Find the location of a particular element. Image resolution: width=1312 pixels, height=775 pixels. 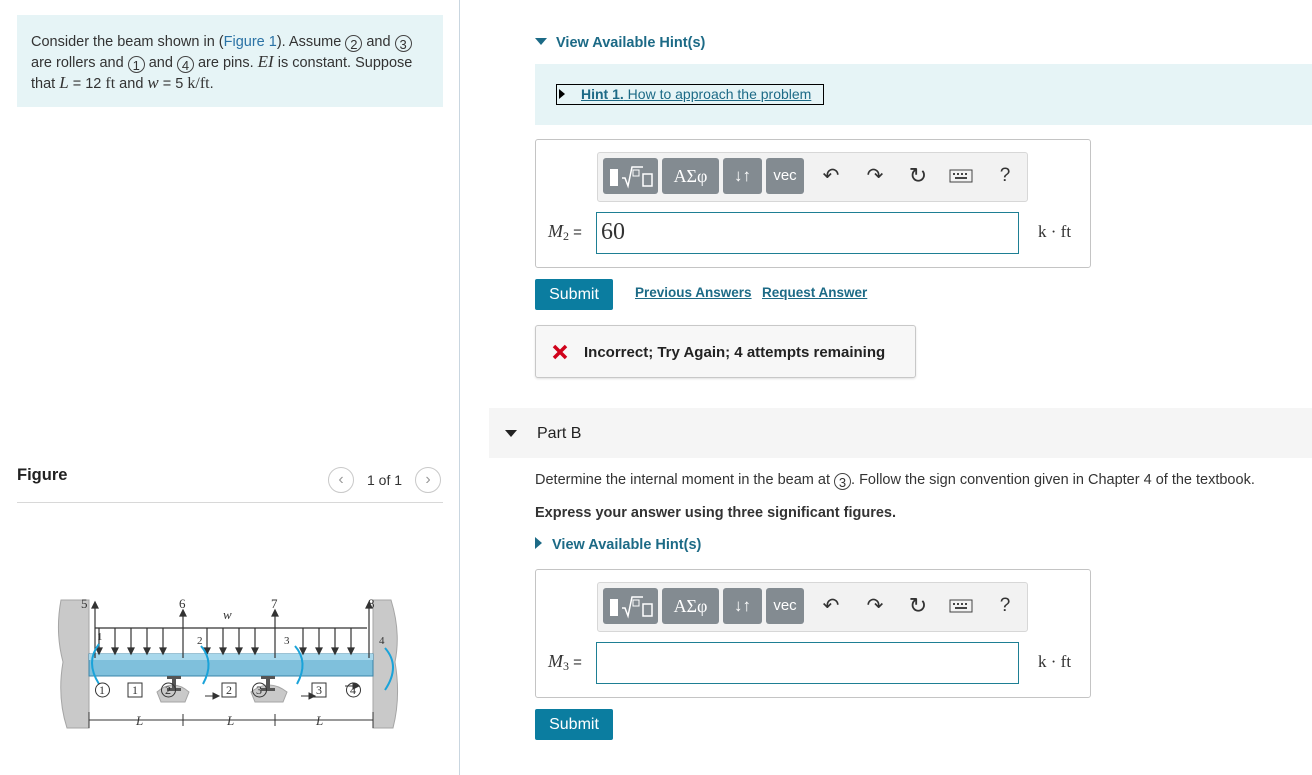

m3-label: M3 = is located at coordinates (565, 662).